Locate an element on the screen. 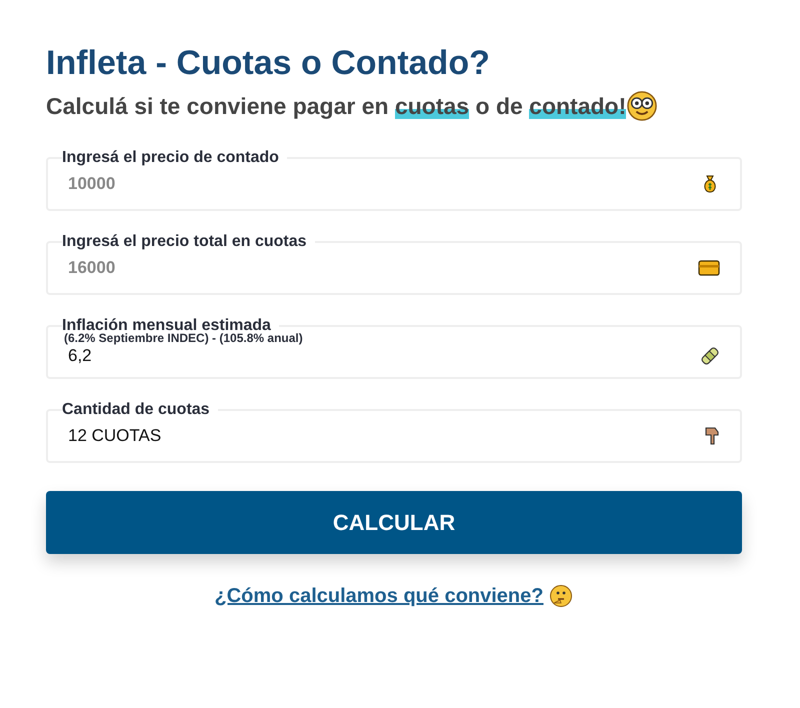 The height and width of the screenshot is (708, 800). input-field: Inflación mensual estimada (6.2% Septiembre INDEC) - (105.8% anual) 6,2 is located at coordinates (394, 348).